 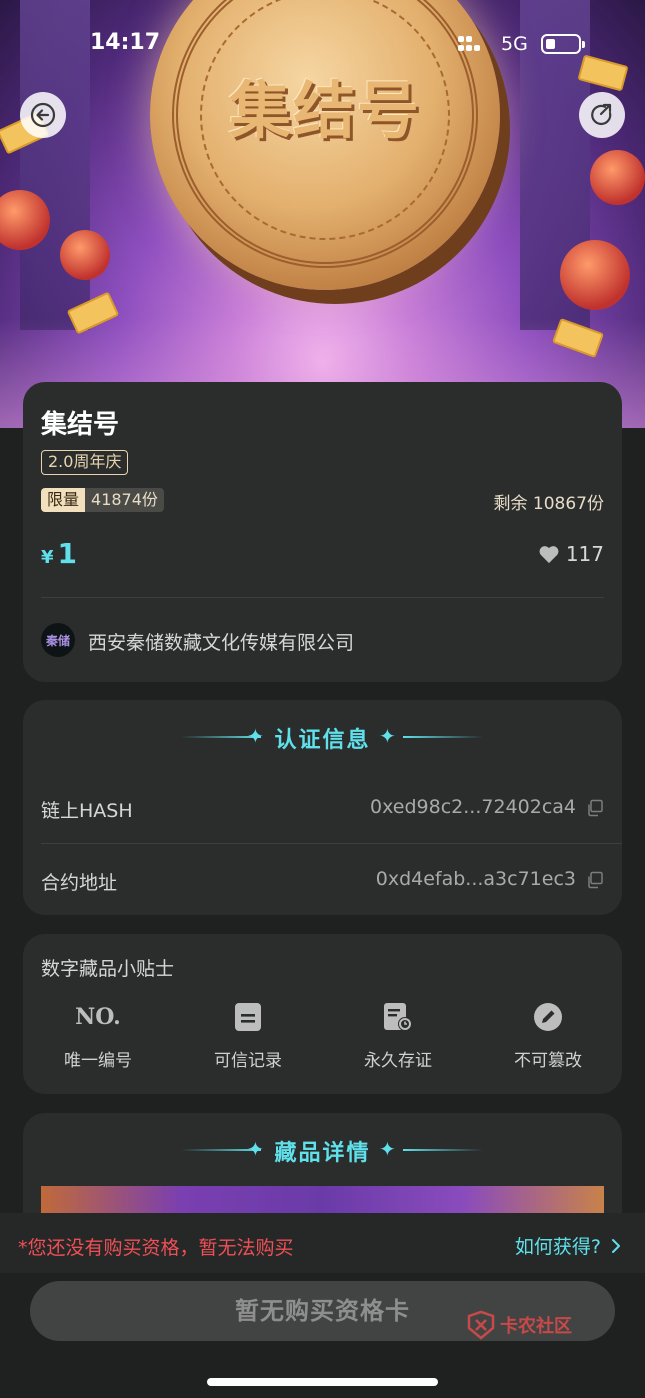 What do you see at coordinates (398, 1017) in the screenshot?
I see `certificate-icon` at bounding box center [398, 1017].